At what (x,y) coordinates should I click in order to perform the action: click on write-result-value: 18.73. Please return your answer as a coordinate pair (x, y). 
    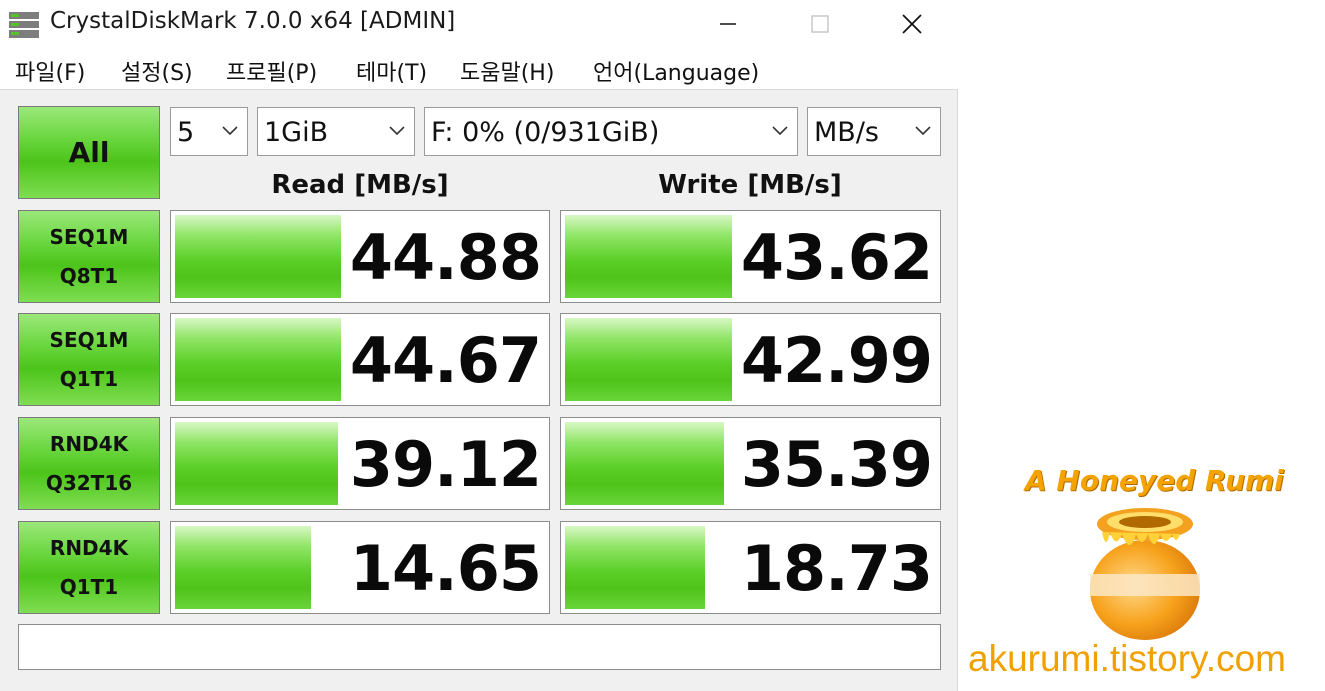
    Looking at the image, I should click on (836, 568).